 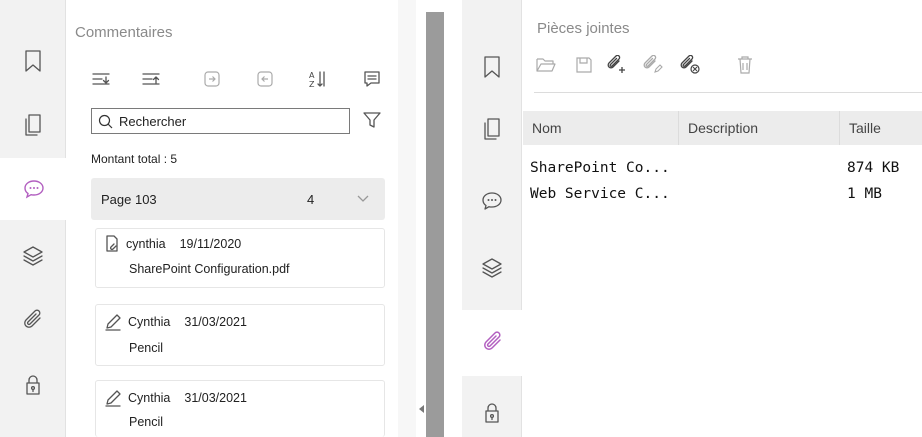 I want to click on comment-box-icon, so click(x=372, y=79).